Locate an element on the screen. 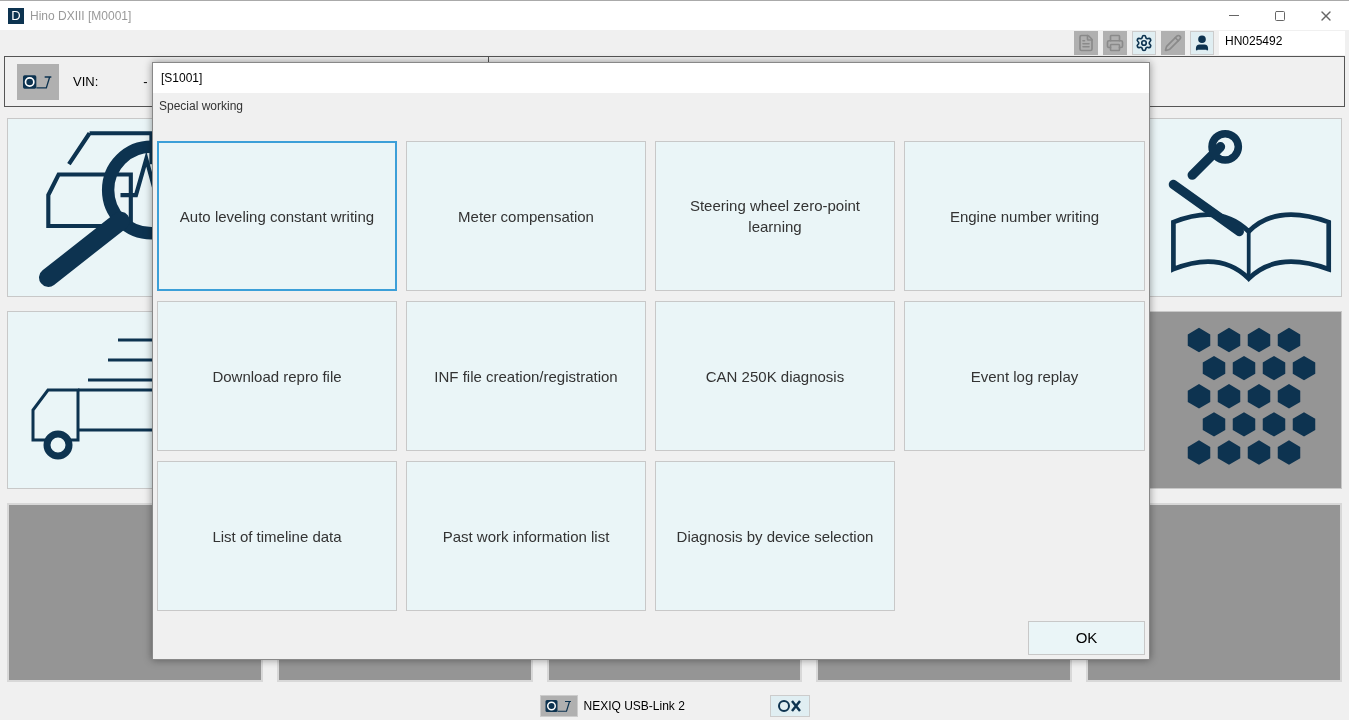 This screenshot has height=720, width=1349. dialog-code: [S1001] is located at coordinates (182, 78).